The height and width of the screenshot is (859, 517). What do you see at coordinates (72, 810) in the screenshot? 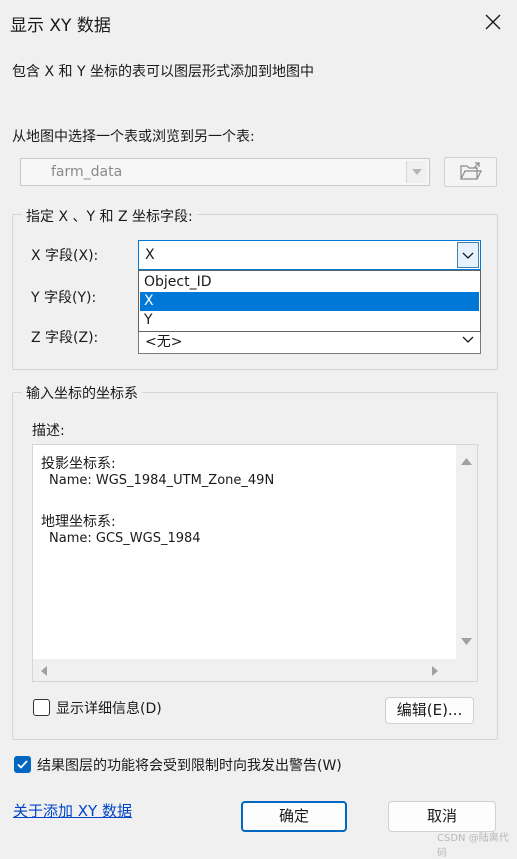
I see `about-xy-data-link: 关于添加 XY 数据` at bounding box center [72, 810].